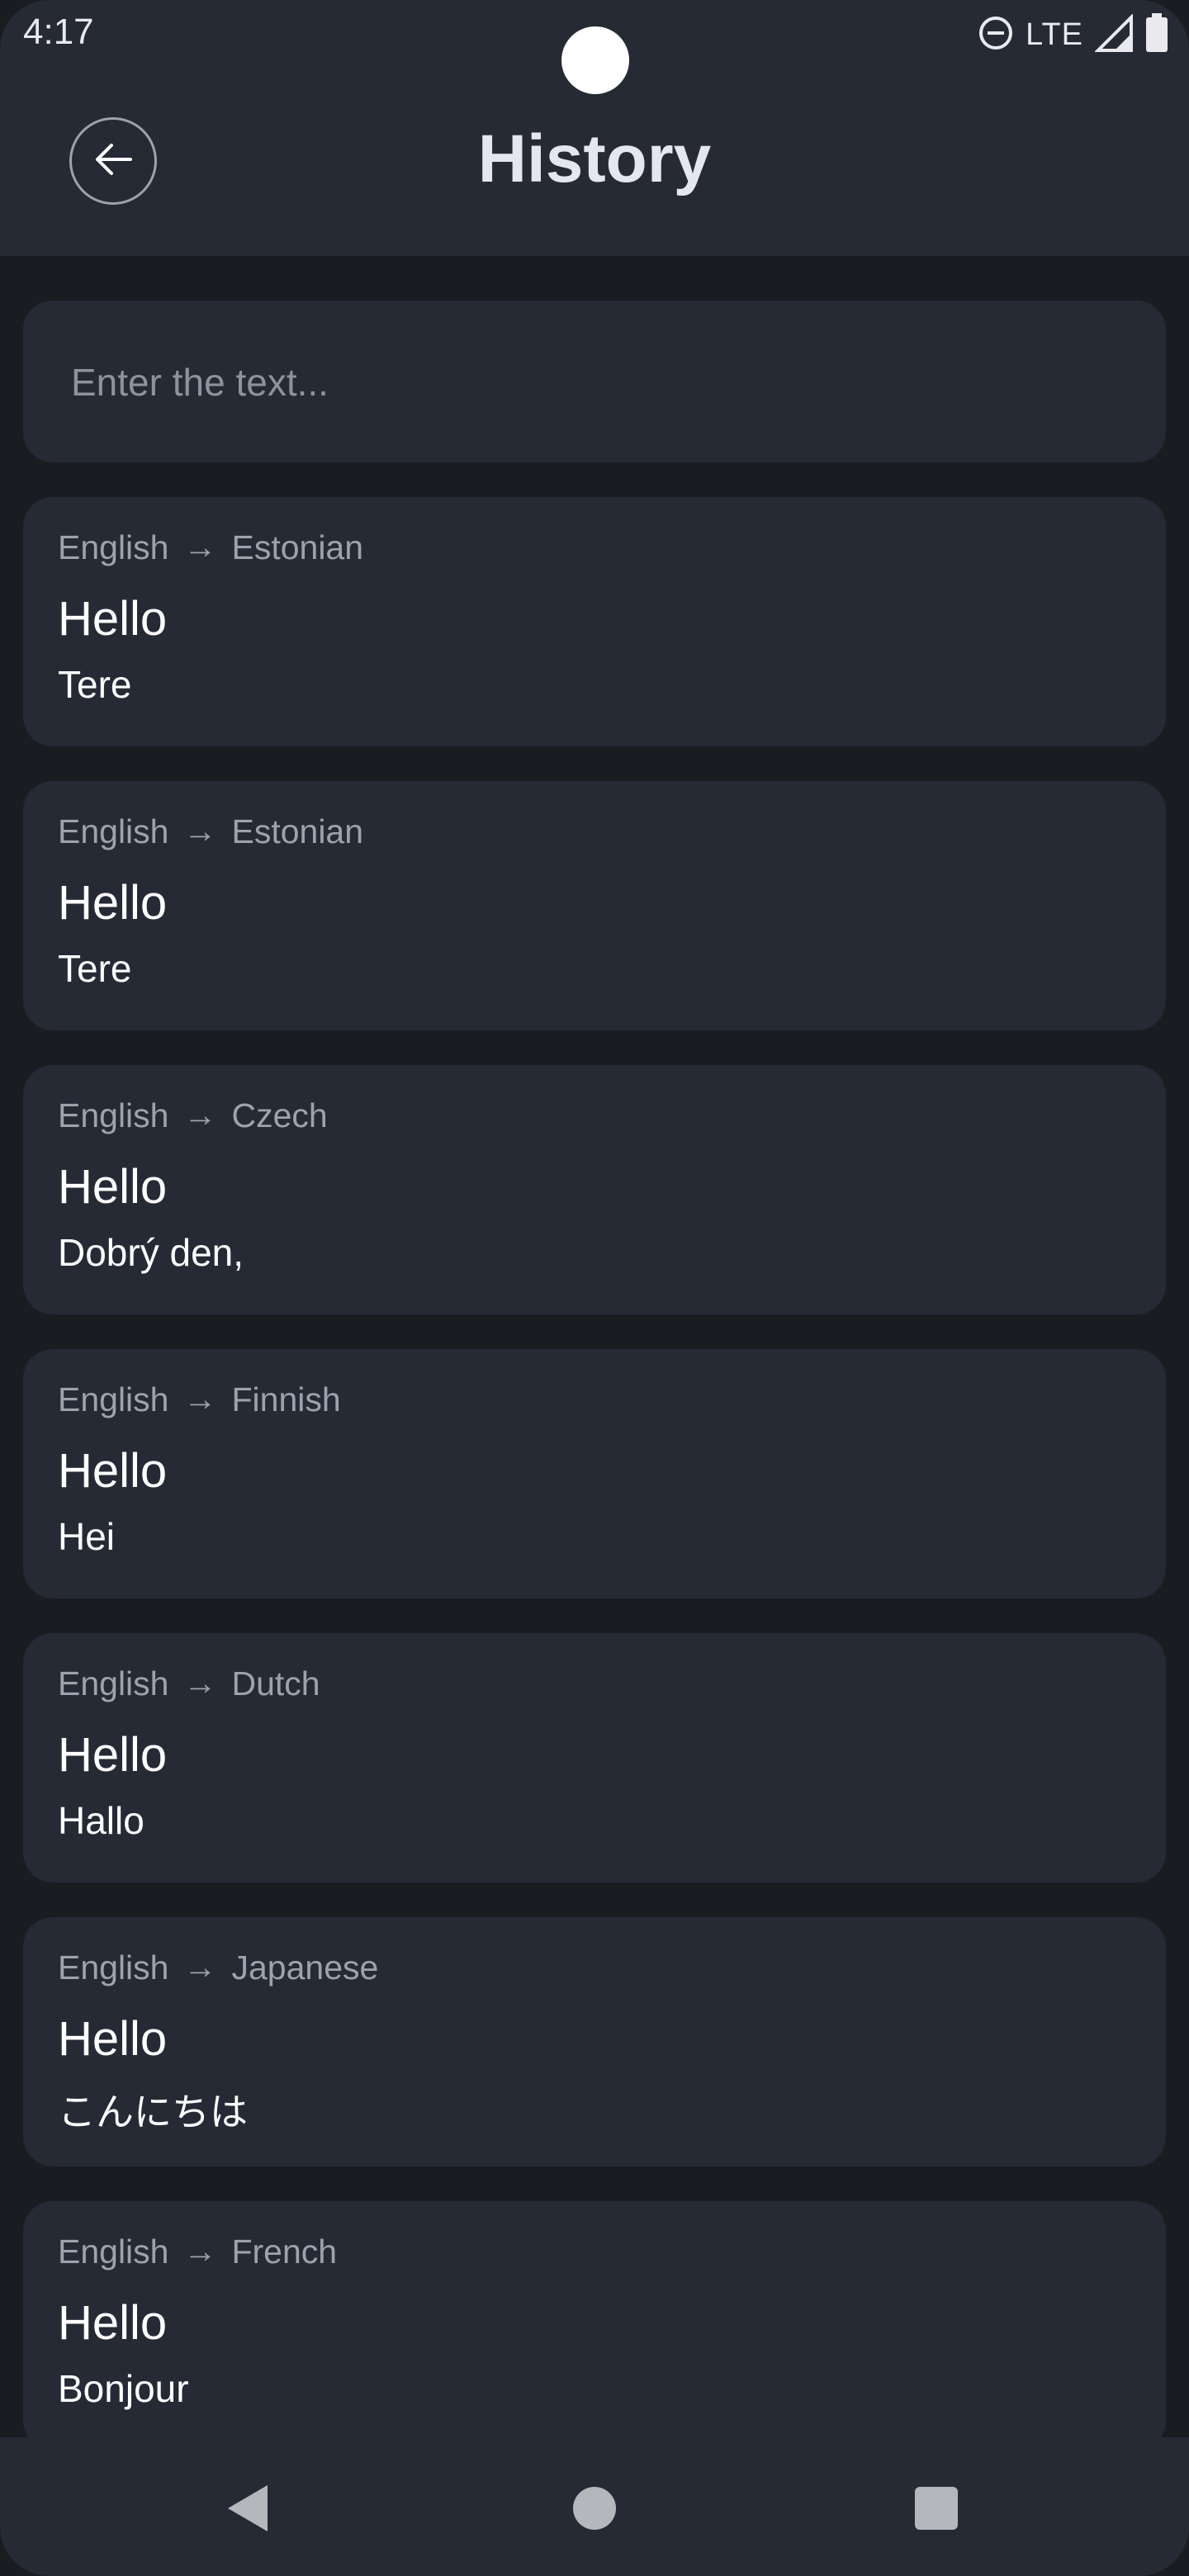 This screenshot has width=1189, height=2576. Describe the element at coordinates (594, 2326) in the screenshot. I see `history-item: English → French Hello Bonjour` at that location.